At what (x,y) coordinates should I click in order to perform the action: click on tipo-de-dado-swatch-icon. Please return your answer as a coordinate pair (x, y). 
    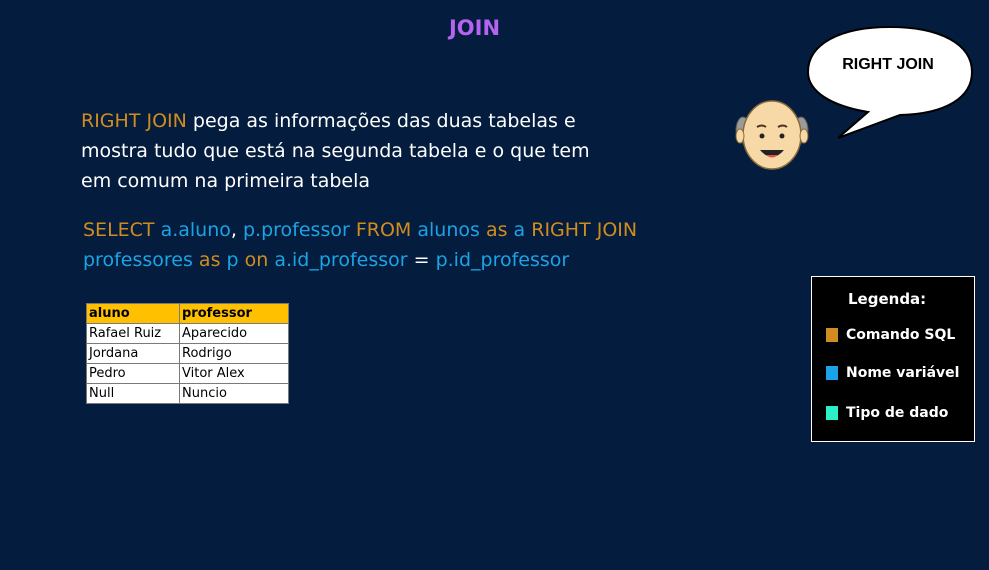
    Looking at the image, I should click on (832, 413).